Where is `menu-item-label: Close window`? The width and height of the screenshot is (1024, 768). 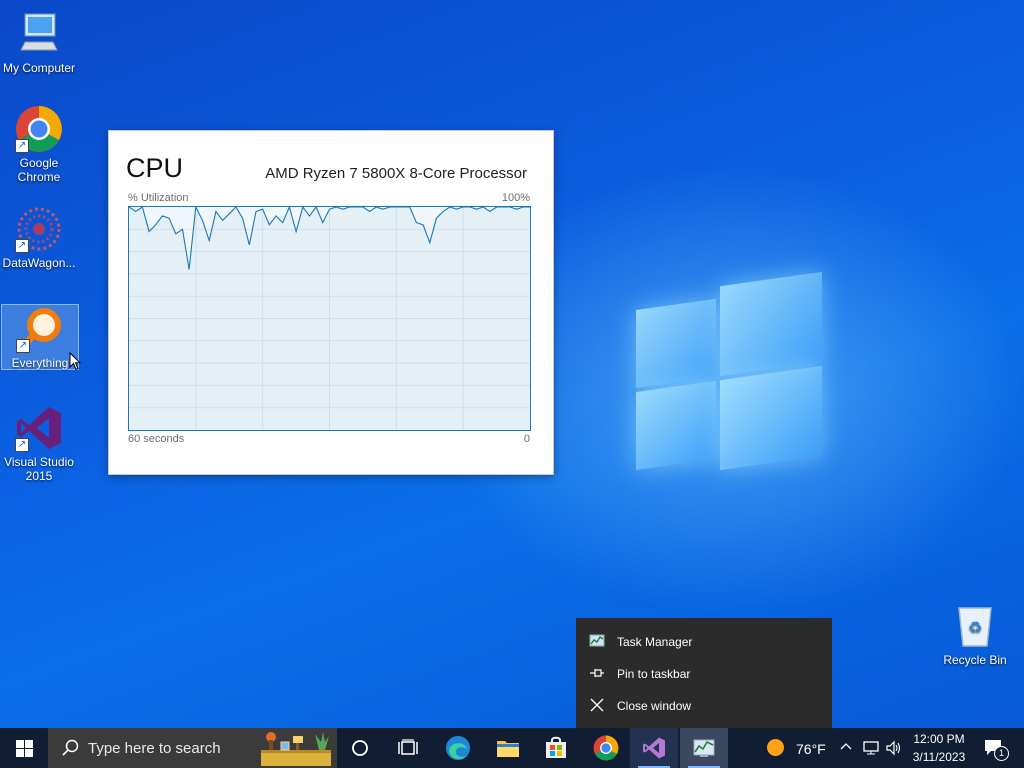
menu-item-label: Close window is located at coordinates (654, 706).